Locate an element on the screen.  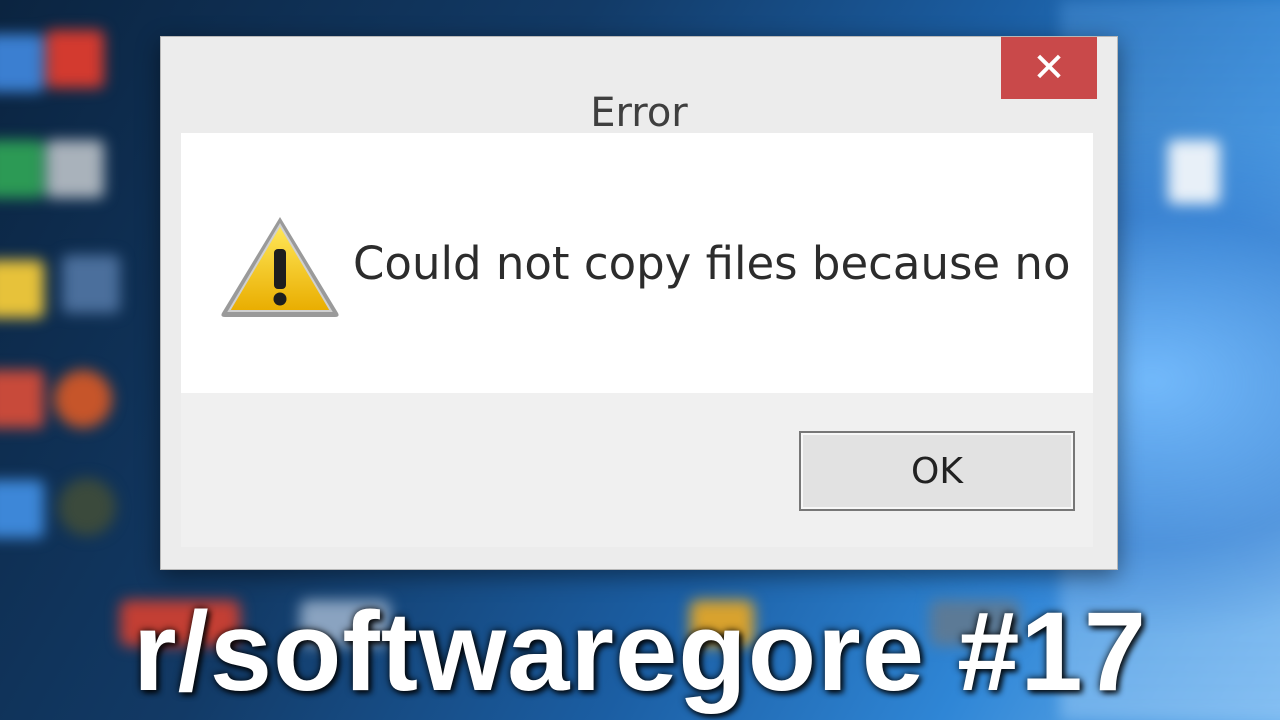
close-icon: ✕ is located at coordinates (1049, 68).